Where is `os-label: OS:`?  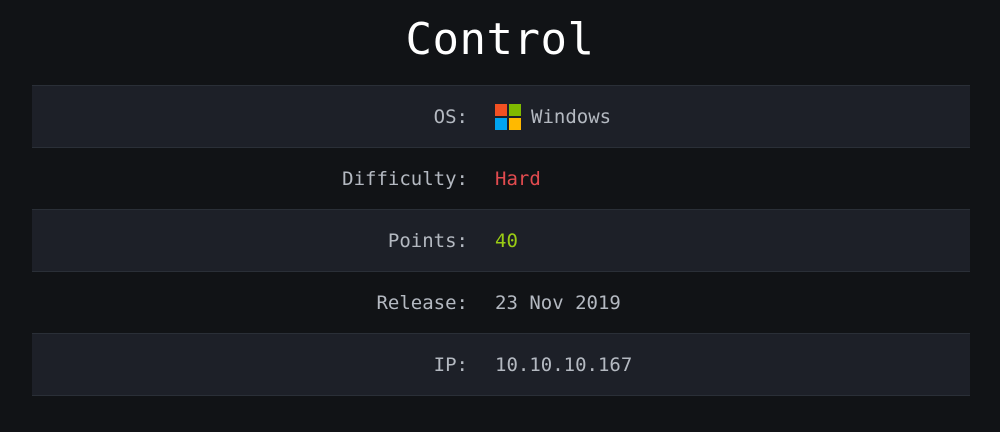
os-label: OS: is located at coordinates (450, 116).